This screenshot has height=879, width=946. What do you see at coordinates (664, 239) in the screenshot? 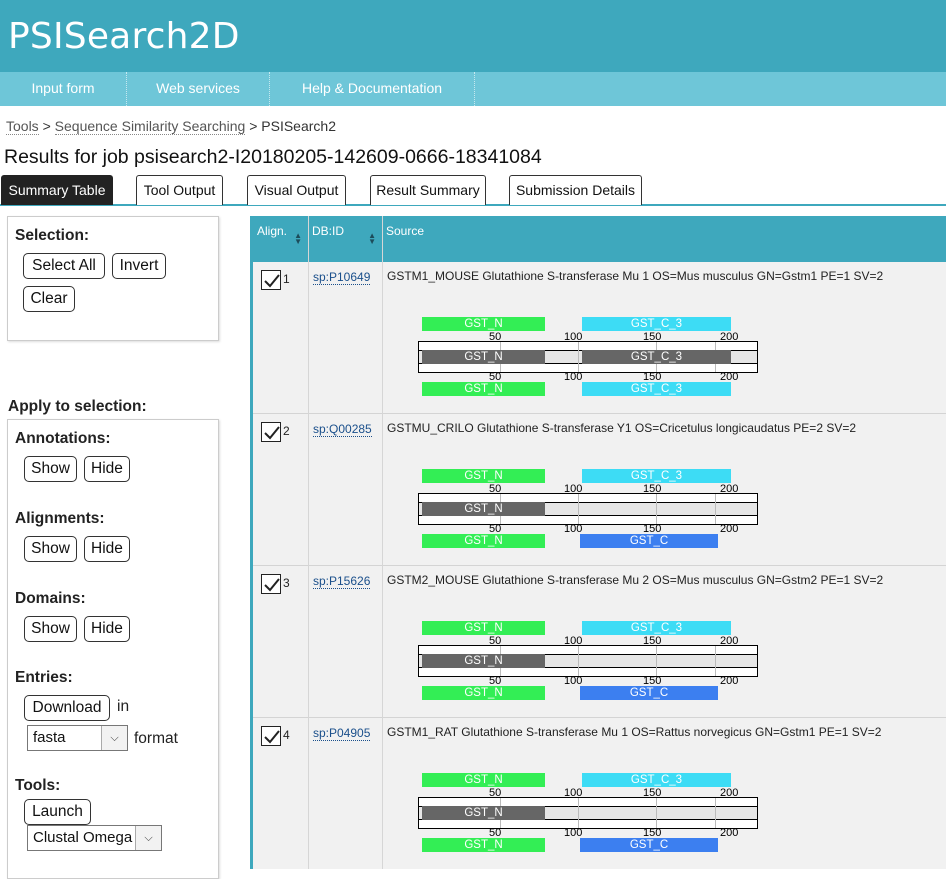
I see `column-header-source: Source` at bounding box center [664, 239].